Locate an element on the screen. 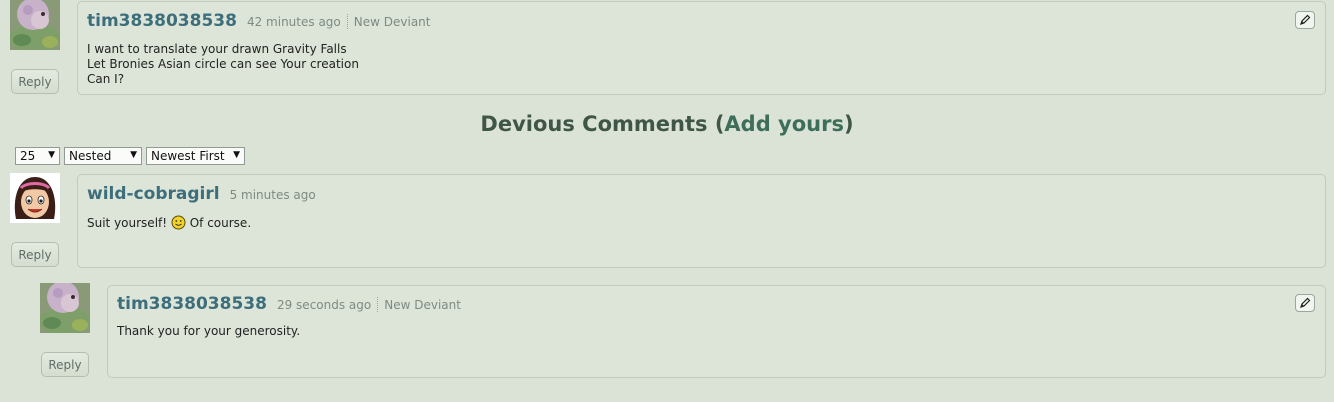 The width and height of the screenshot is (1334, 402). comment-body: Thank you for your generosity. is located at coordinates (208, 331).